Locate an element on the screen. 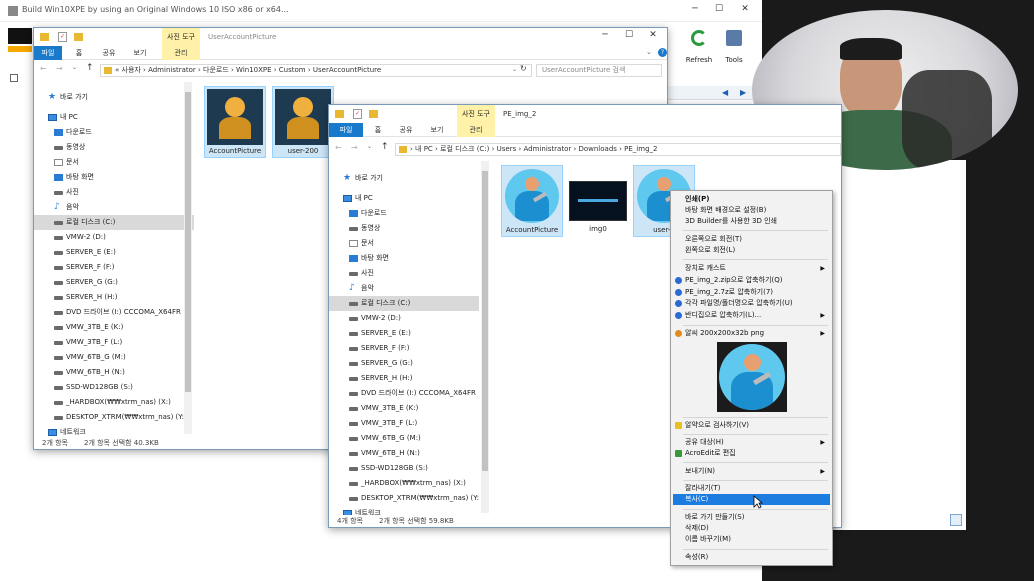  bg-panel-arrow-left-icon: ◀ is located at coordinates (725, 92).